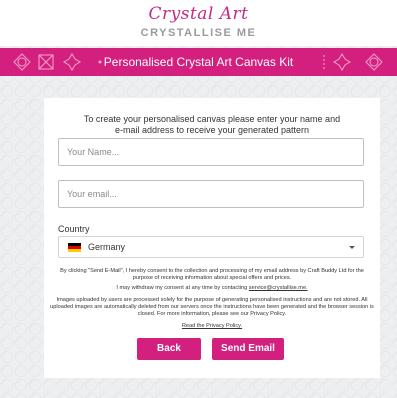 This screenshot has width=397, height=398. Describe the element at coordinates (169, 349) in the screenshot. I see `back-button: Back` at that location.